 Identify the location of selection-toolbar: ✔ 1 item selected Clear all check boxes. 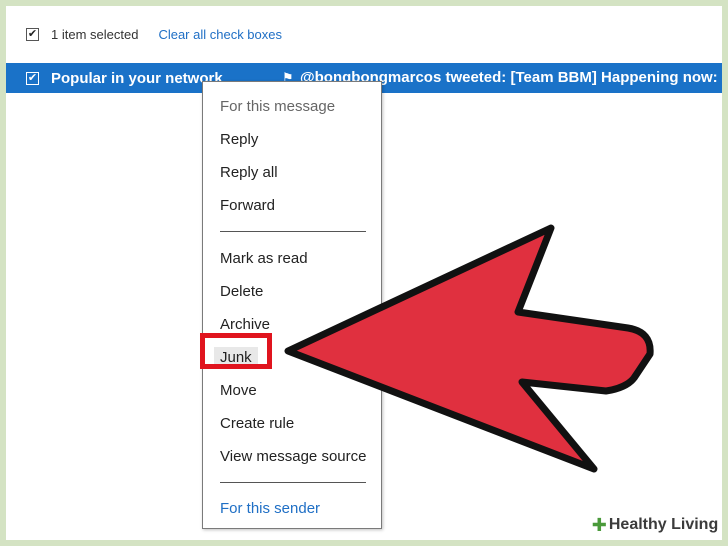
(154, 34).